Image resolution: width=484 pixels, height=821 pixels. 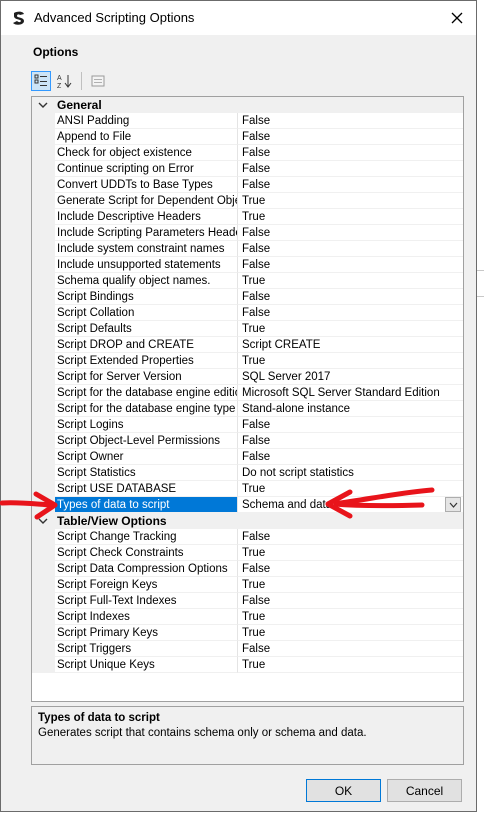 What do you see at coordinates (146, 345) in the screenshot?
I see `property-name: Script DROP and CREATE` at bounding box center [146, 345].